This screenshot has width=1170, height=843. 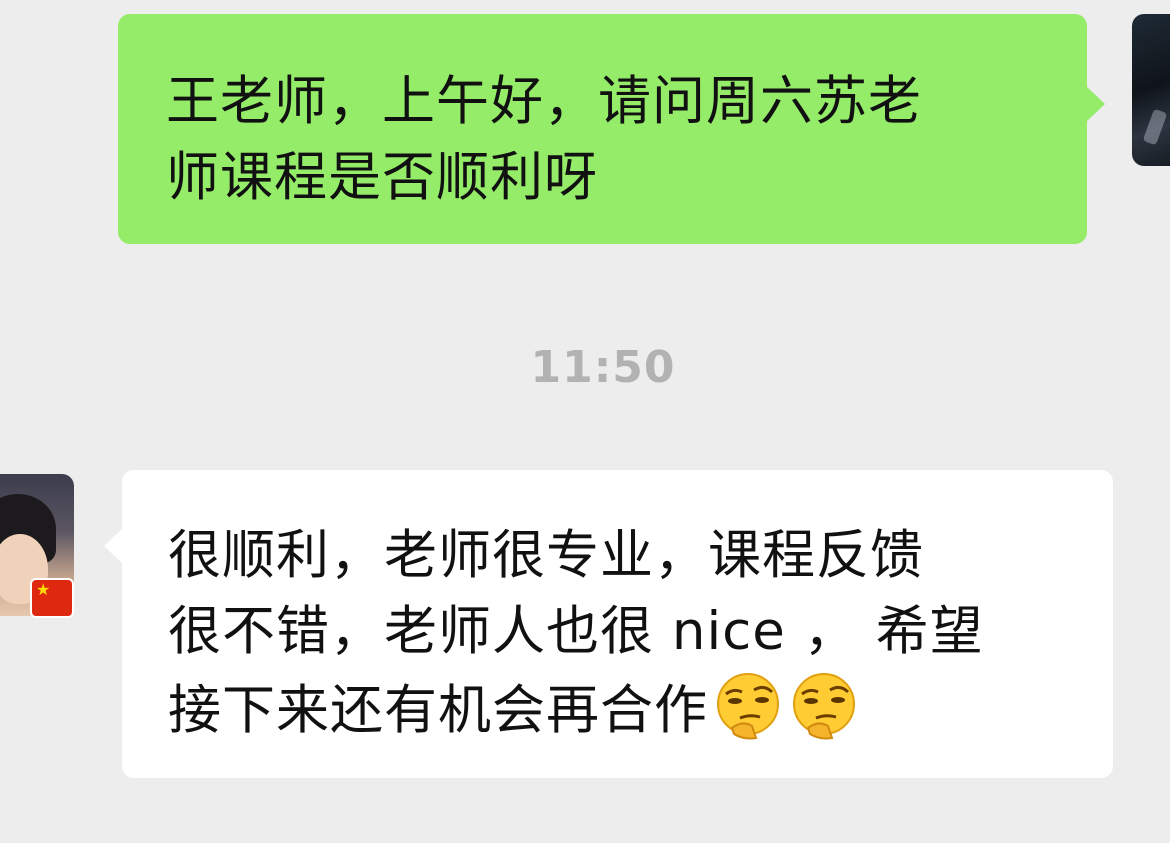 What do you see at coordinates (603, 367) in the screenshot?
I see `message-timestamp: 11:50` at bounding box center [603, 367].